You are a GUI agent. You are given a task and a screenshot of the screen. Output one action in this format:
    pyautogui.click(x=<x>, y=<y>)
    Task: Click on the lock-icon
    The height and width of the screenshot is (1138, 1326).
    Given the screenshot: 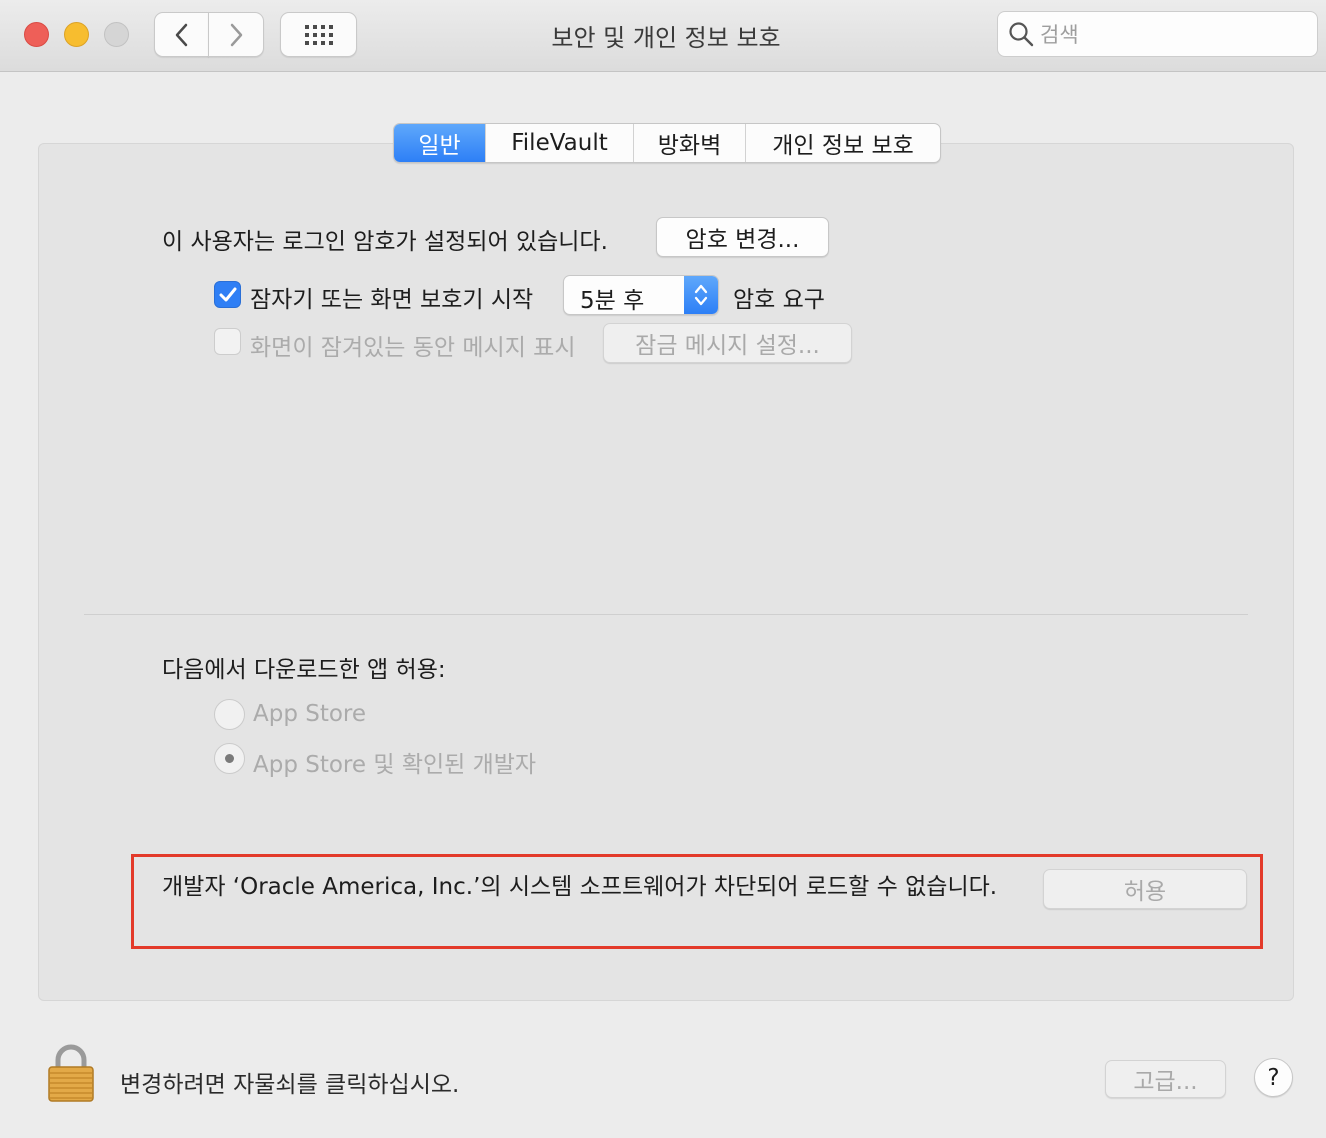 What is the action you would take?
    pyautogui.click(x=71, y=1073)
    